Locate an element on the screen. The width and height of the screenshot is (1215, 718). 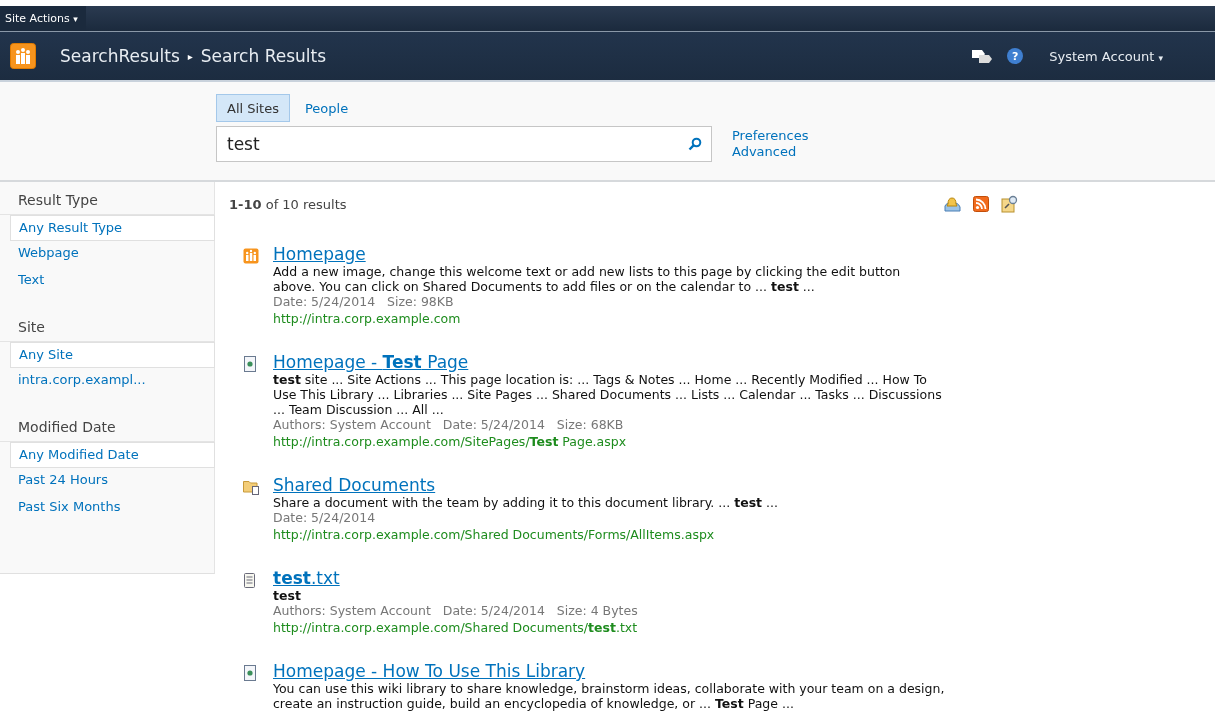
site-icon is located at coordinates (251, 256).